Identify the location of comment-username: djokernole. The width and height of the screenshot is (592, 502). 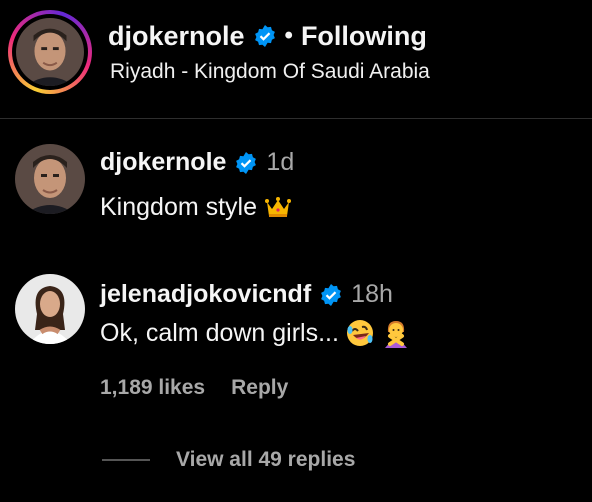
(163, 162).